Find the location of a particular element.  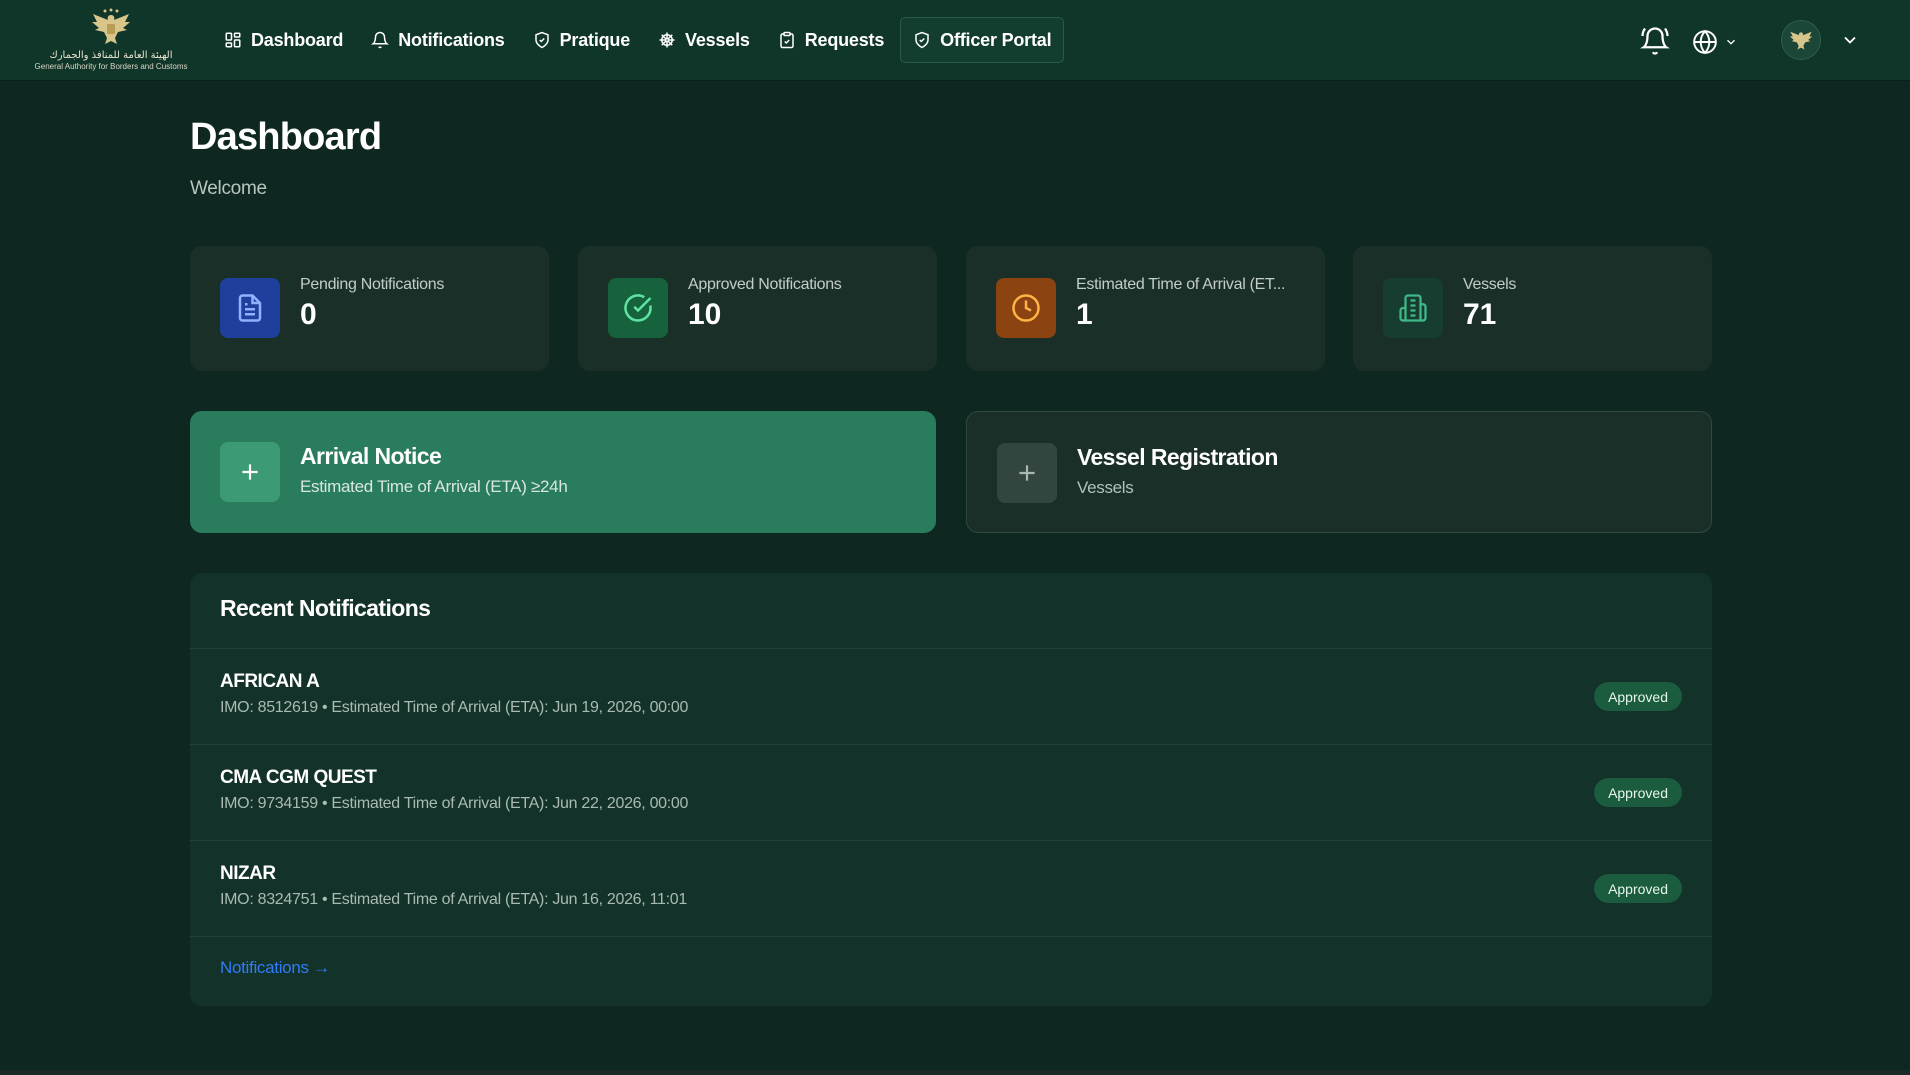

user-avatar is located at coordinates (1801, 40).